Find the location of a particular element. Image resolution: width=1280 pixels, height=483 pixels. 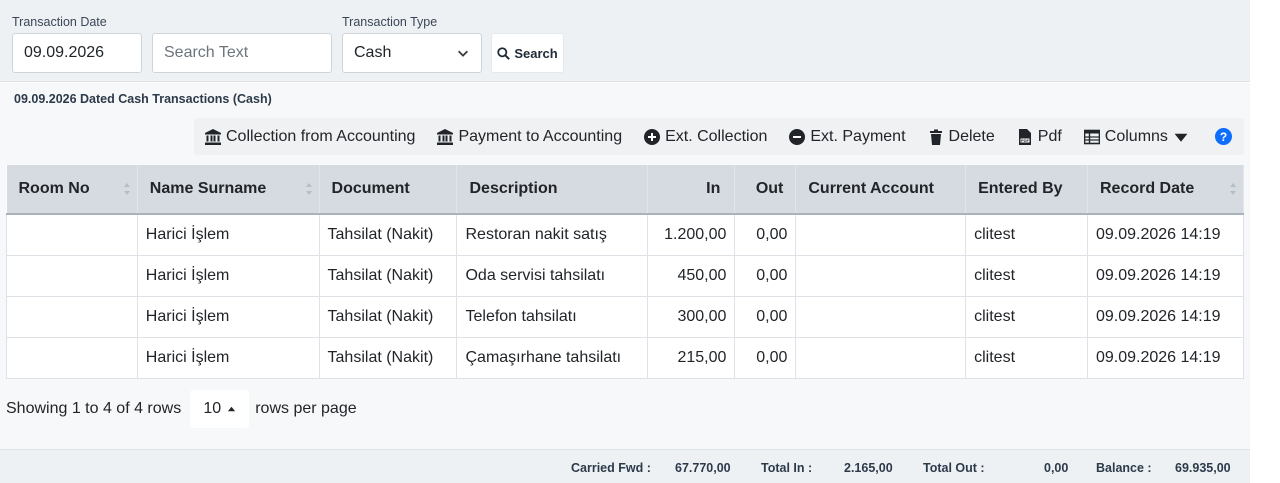

transaction-date-input: 09.09.2026 is located at coordinates (77, 53).